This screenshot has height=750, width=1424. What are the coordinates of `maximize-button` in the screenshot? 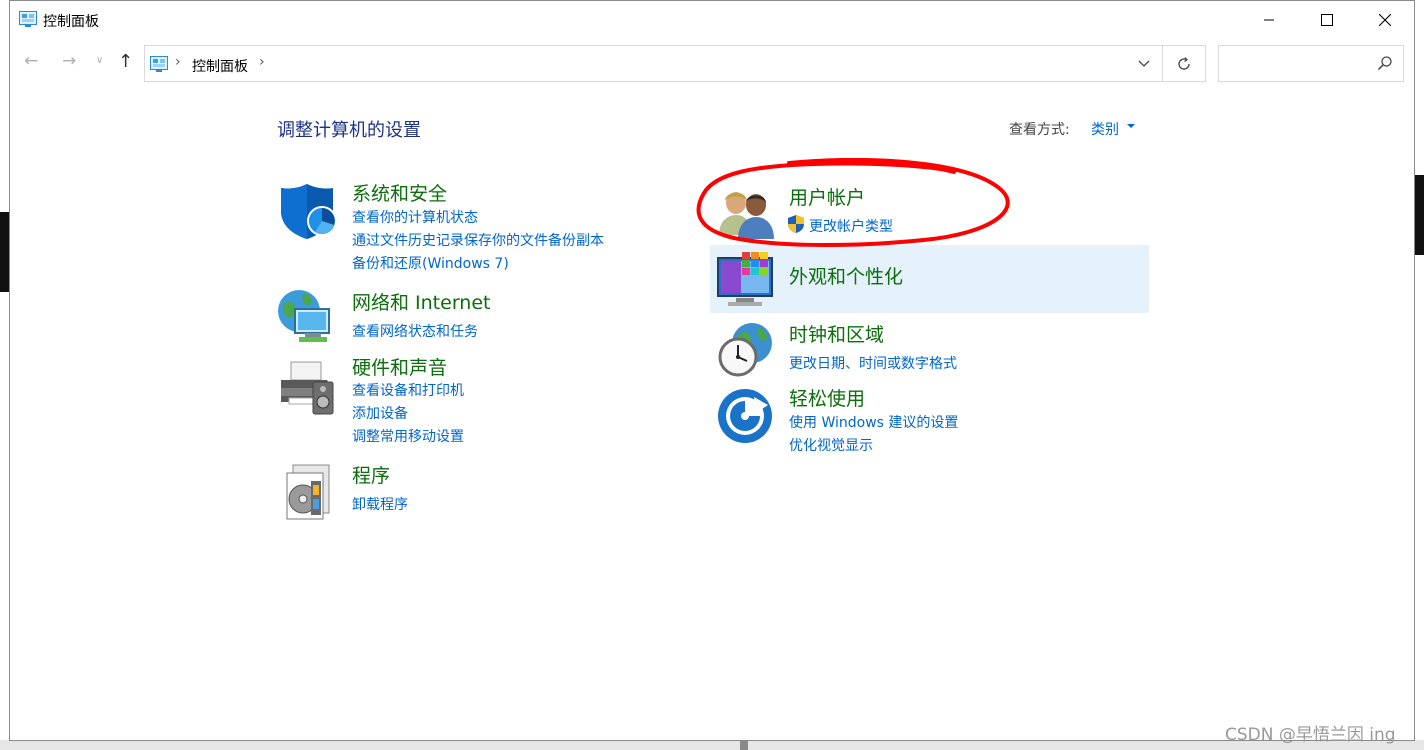 It's located at (1327, 20).